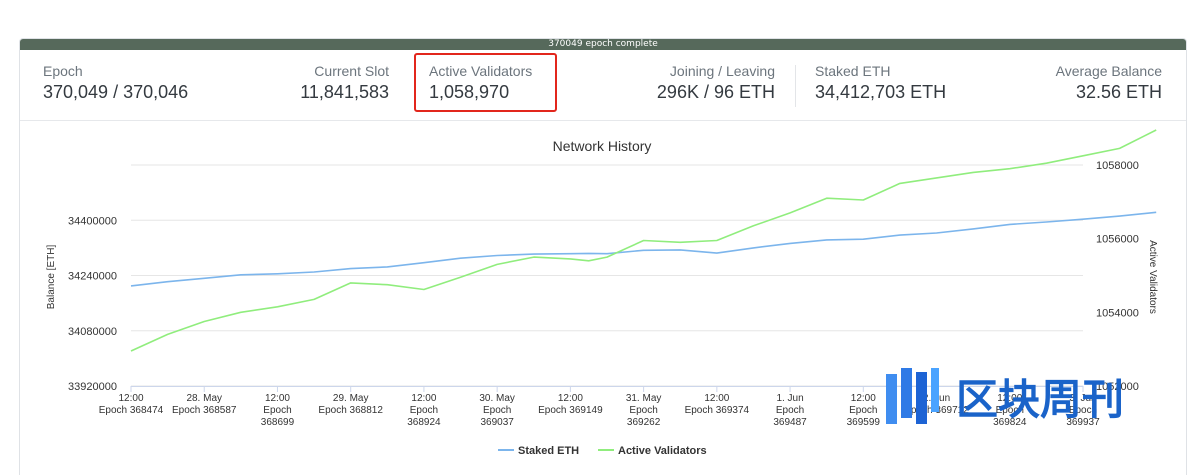  I want to click on x-tick-label-line: 30. May, so click(497, 398).